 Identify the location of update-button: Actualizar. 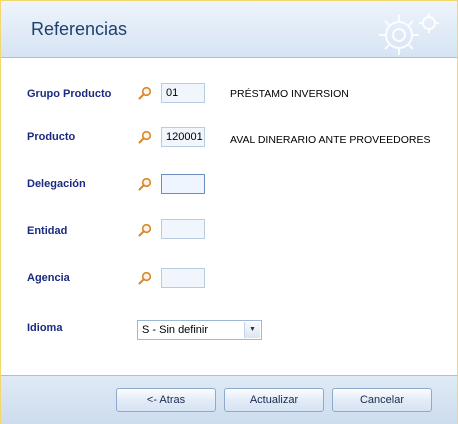
(274, 400).